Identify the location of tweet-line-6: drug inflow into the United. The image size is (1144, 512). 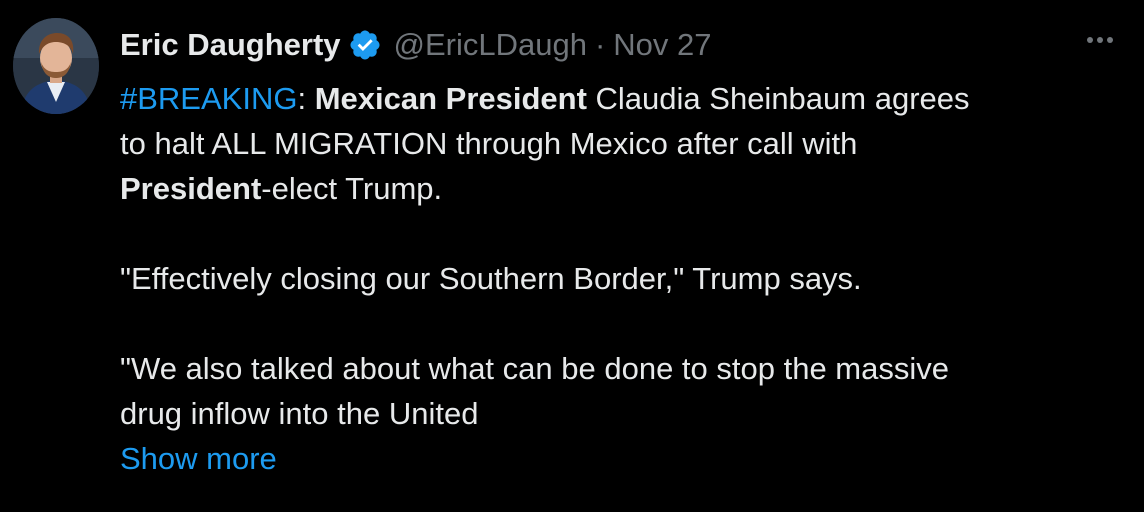
(299, 413).